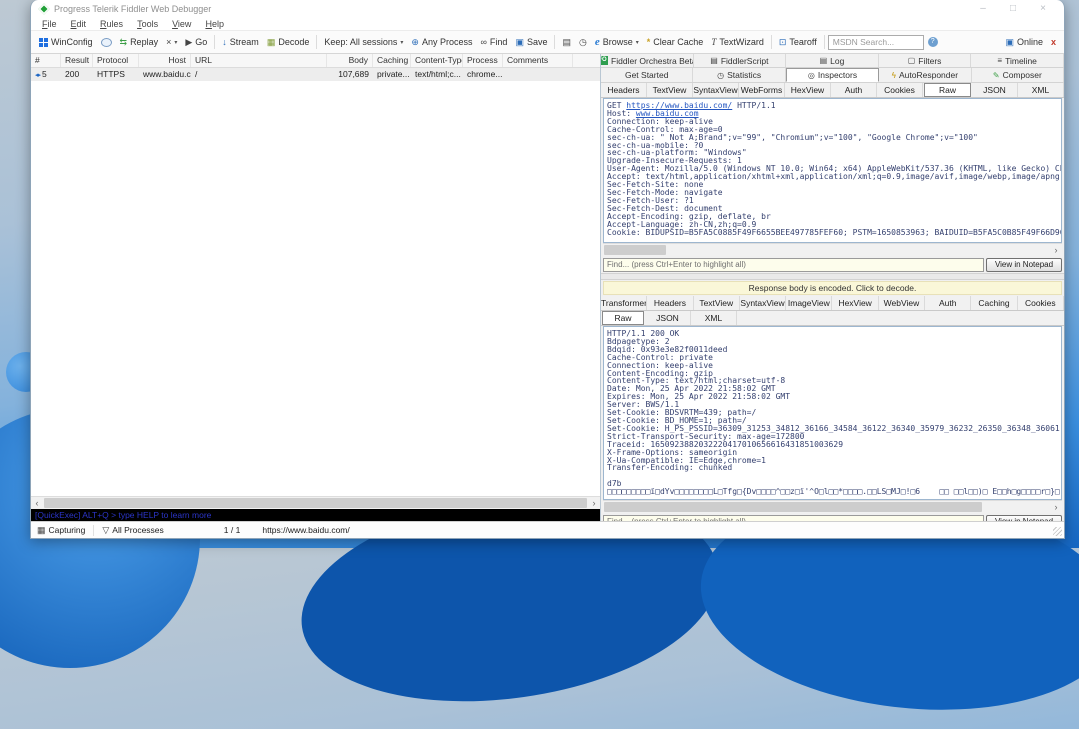  Describe the element at coordinates (740, 60) in the screenshot. I see `tab-fiddlerscript: ▤ FiddlerScript` at that location.